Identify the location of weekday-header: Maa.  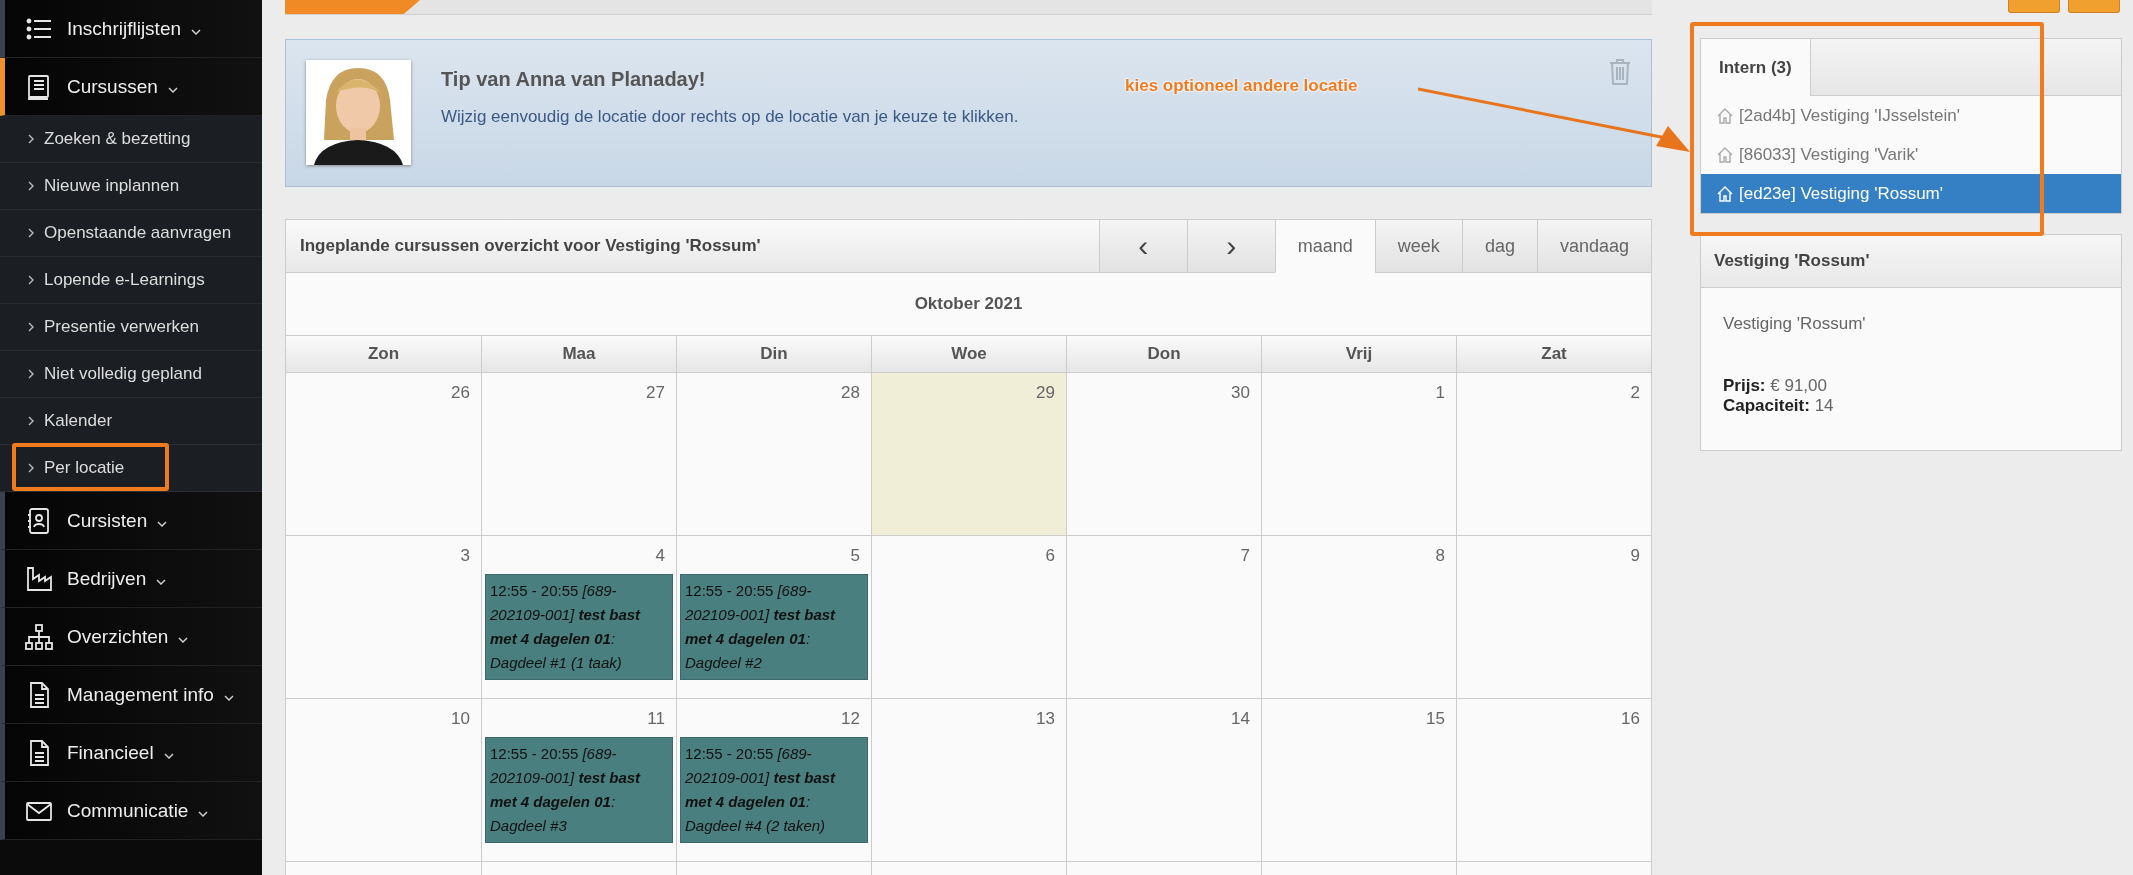
(578, 354).